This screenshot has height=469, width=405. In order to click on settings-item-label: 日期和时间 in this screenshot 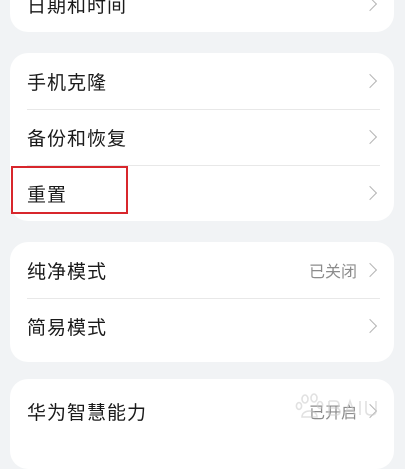, I will do `click(77, 8)`.